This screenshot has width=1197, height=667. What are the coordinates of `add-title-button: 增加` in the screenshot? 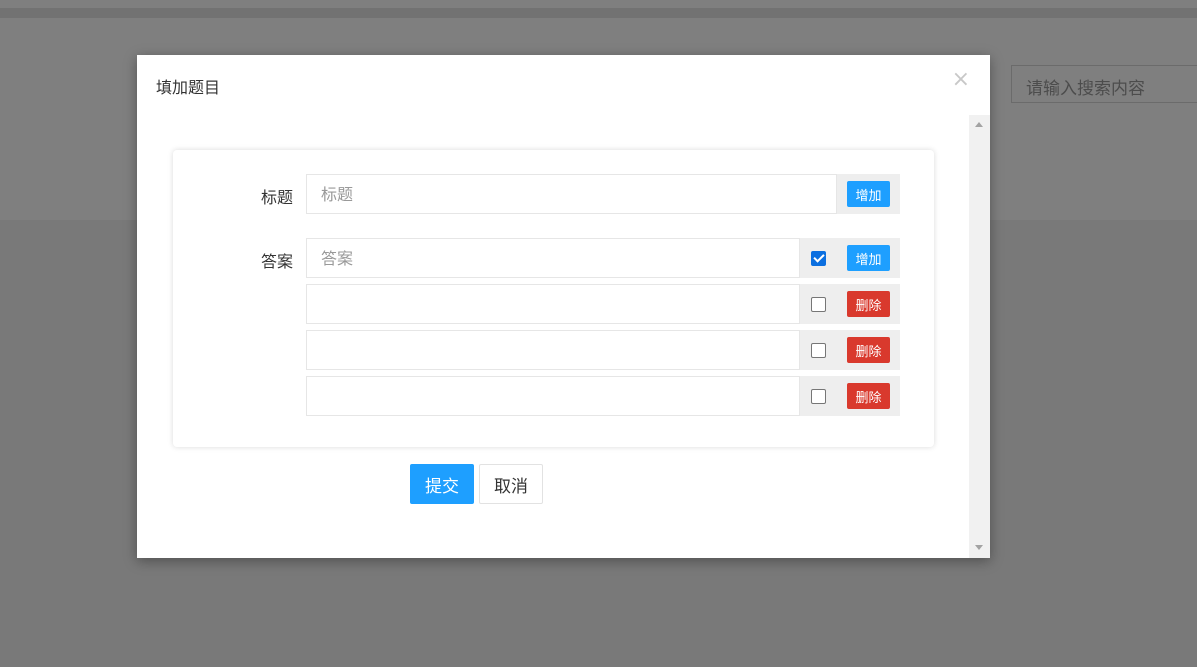 It's located at (868, 194).